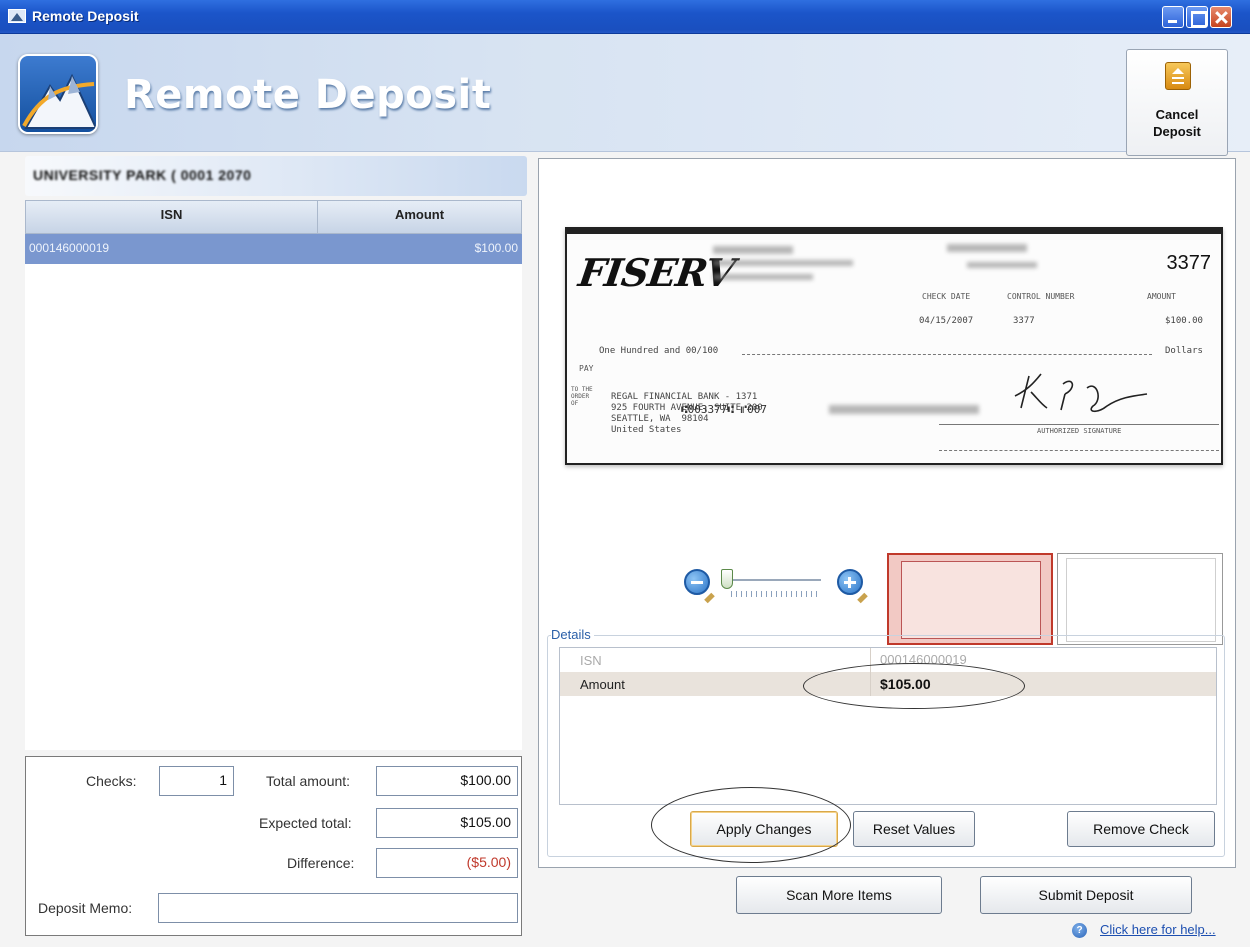 The height and width of the screenshot is (947, 1250). What do you see at coordinates (1173, 17) in the screenshot?
I see `minimize-button` at bounding box center [1173, 17].